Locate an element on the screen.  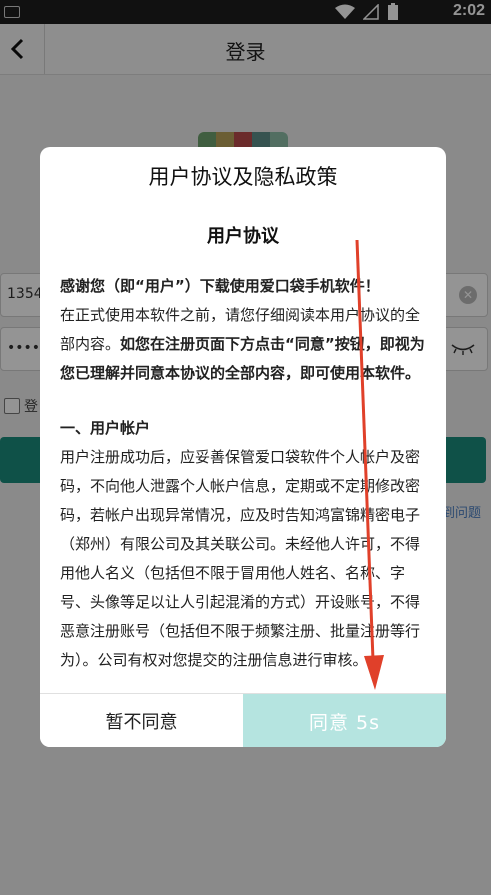
intro-bold: 感谢您（即“用户”）下载使用爱口袋手机软件！ is located at coordinates (220, 286).